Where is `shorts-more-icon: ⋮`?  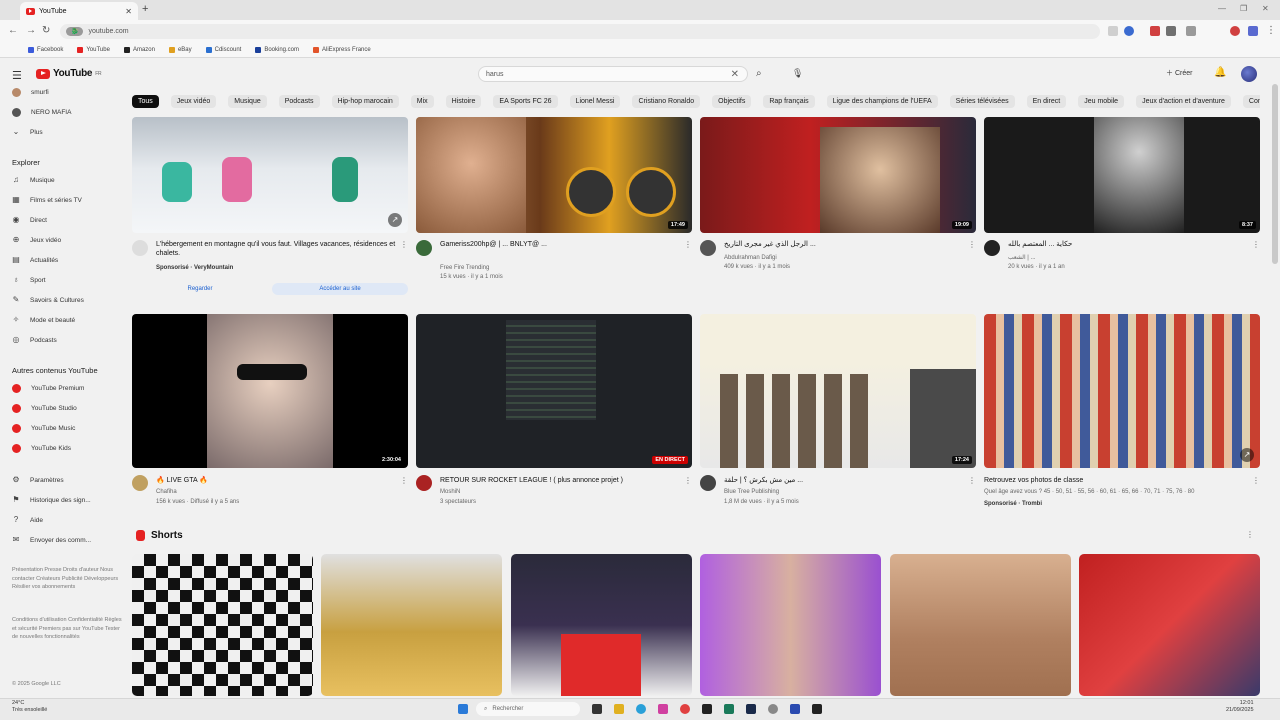
shorts-more-icon: ⋮ is located at coordinates (1250, 534).